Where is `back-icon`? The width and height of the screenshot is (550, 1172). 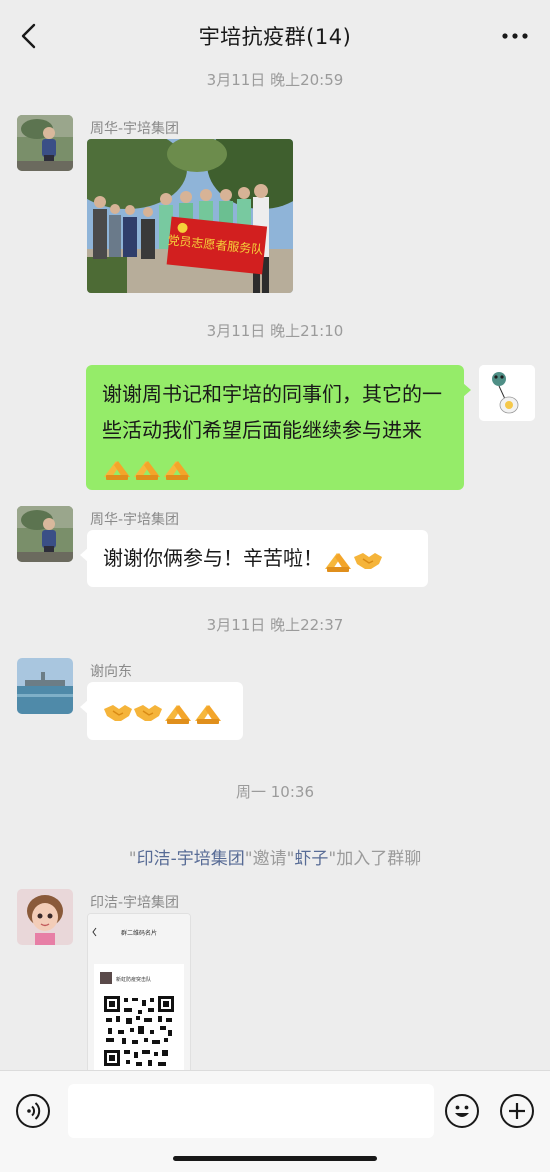 back-icon is located at coordinates (29, 36).